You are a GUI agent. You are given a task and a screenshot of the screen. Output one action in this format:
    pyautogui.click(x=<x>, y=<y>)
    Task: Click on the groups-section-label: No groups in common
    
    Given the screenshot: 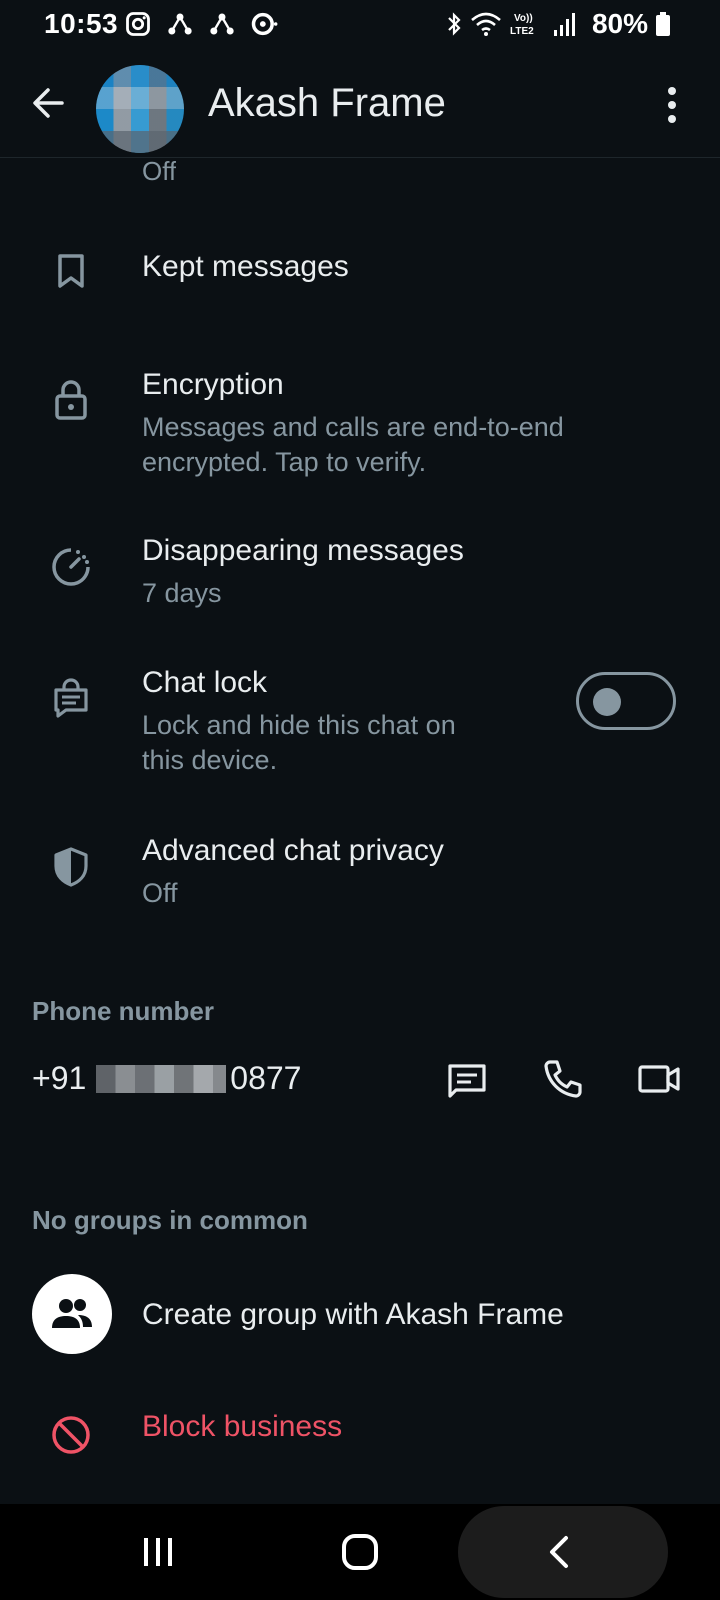 What is the action you would take?
    pyautogui.click(x=170, y=1220)
    